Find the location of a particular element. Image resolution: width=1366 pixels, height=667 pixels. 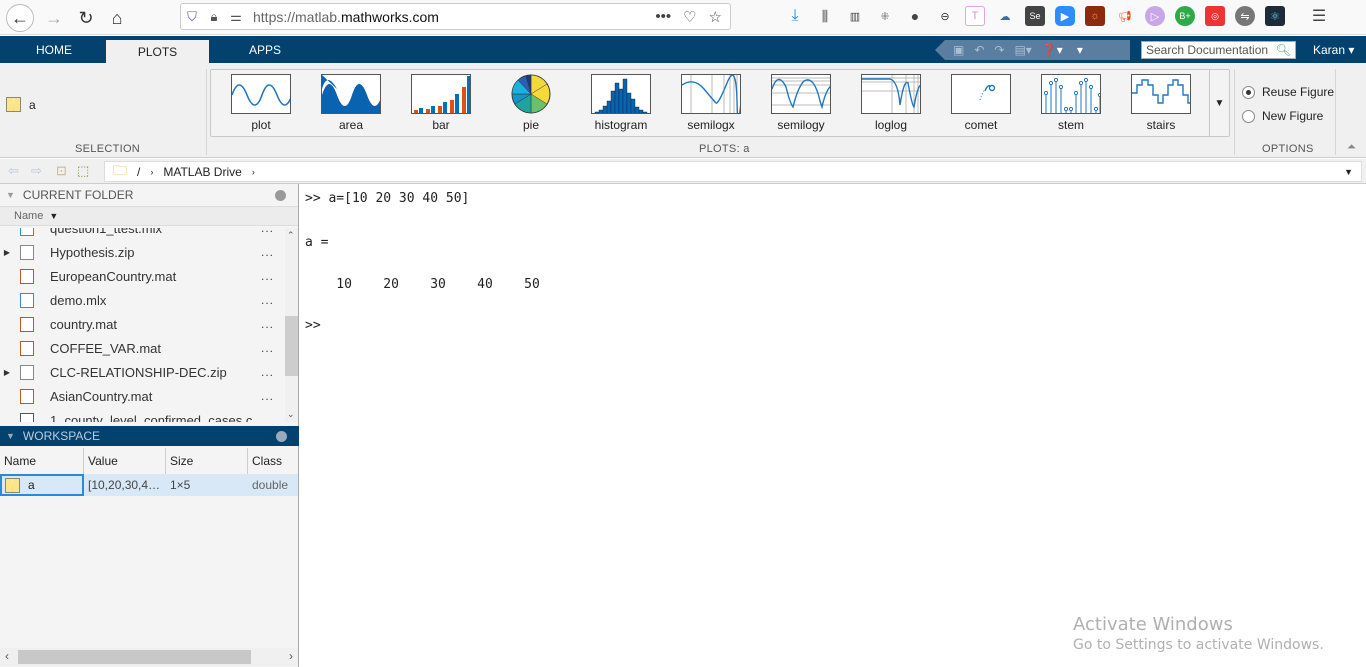

user-menu: Karan ▾ is located at coordinates (1333, 50).